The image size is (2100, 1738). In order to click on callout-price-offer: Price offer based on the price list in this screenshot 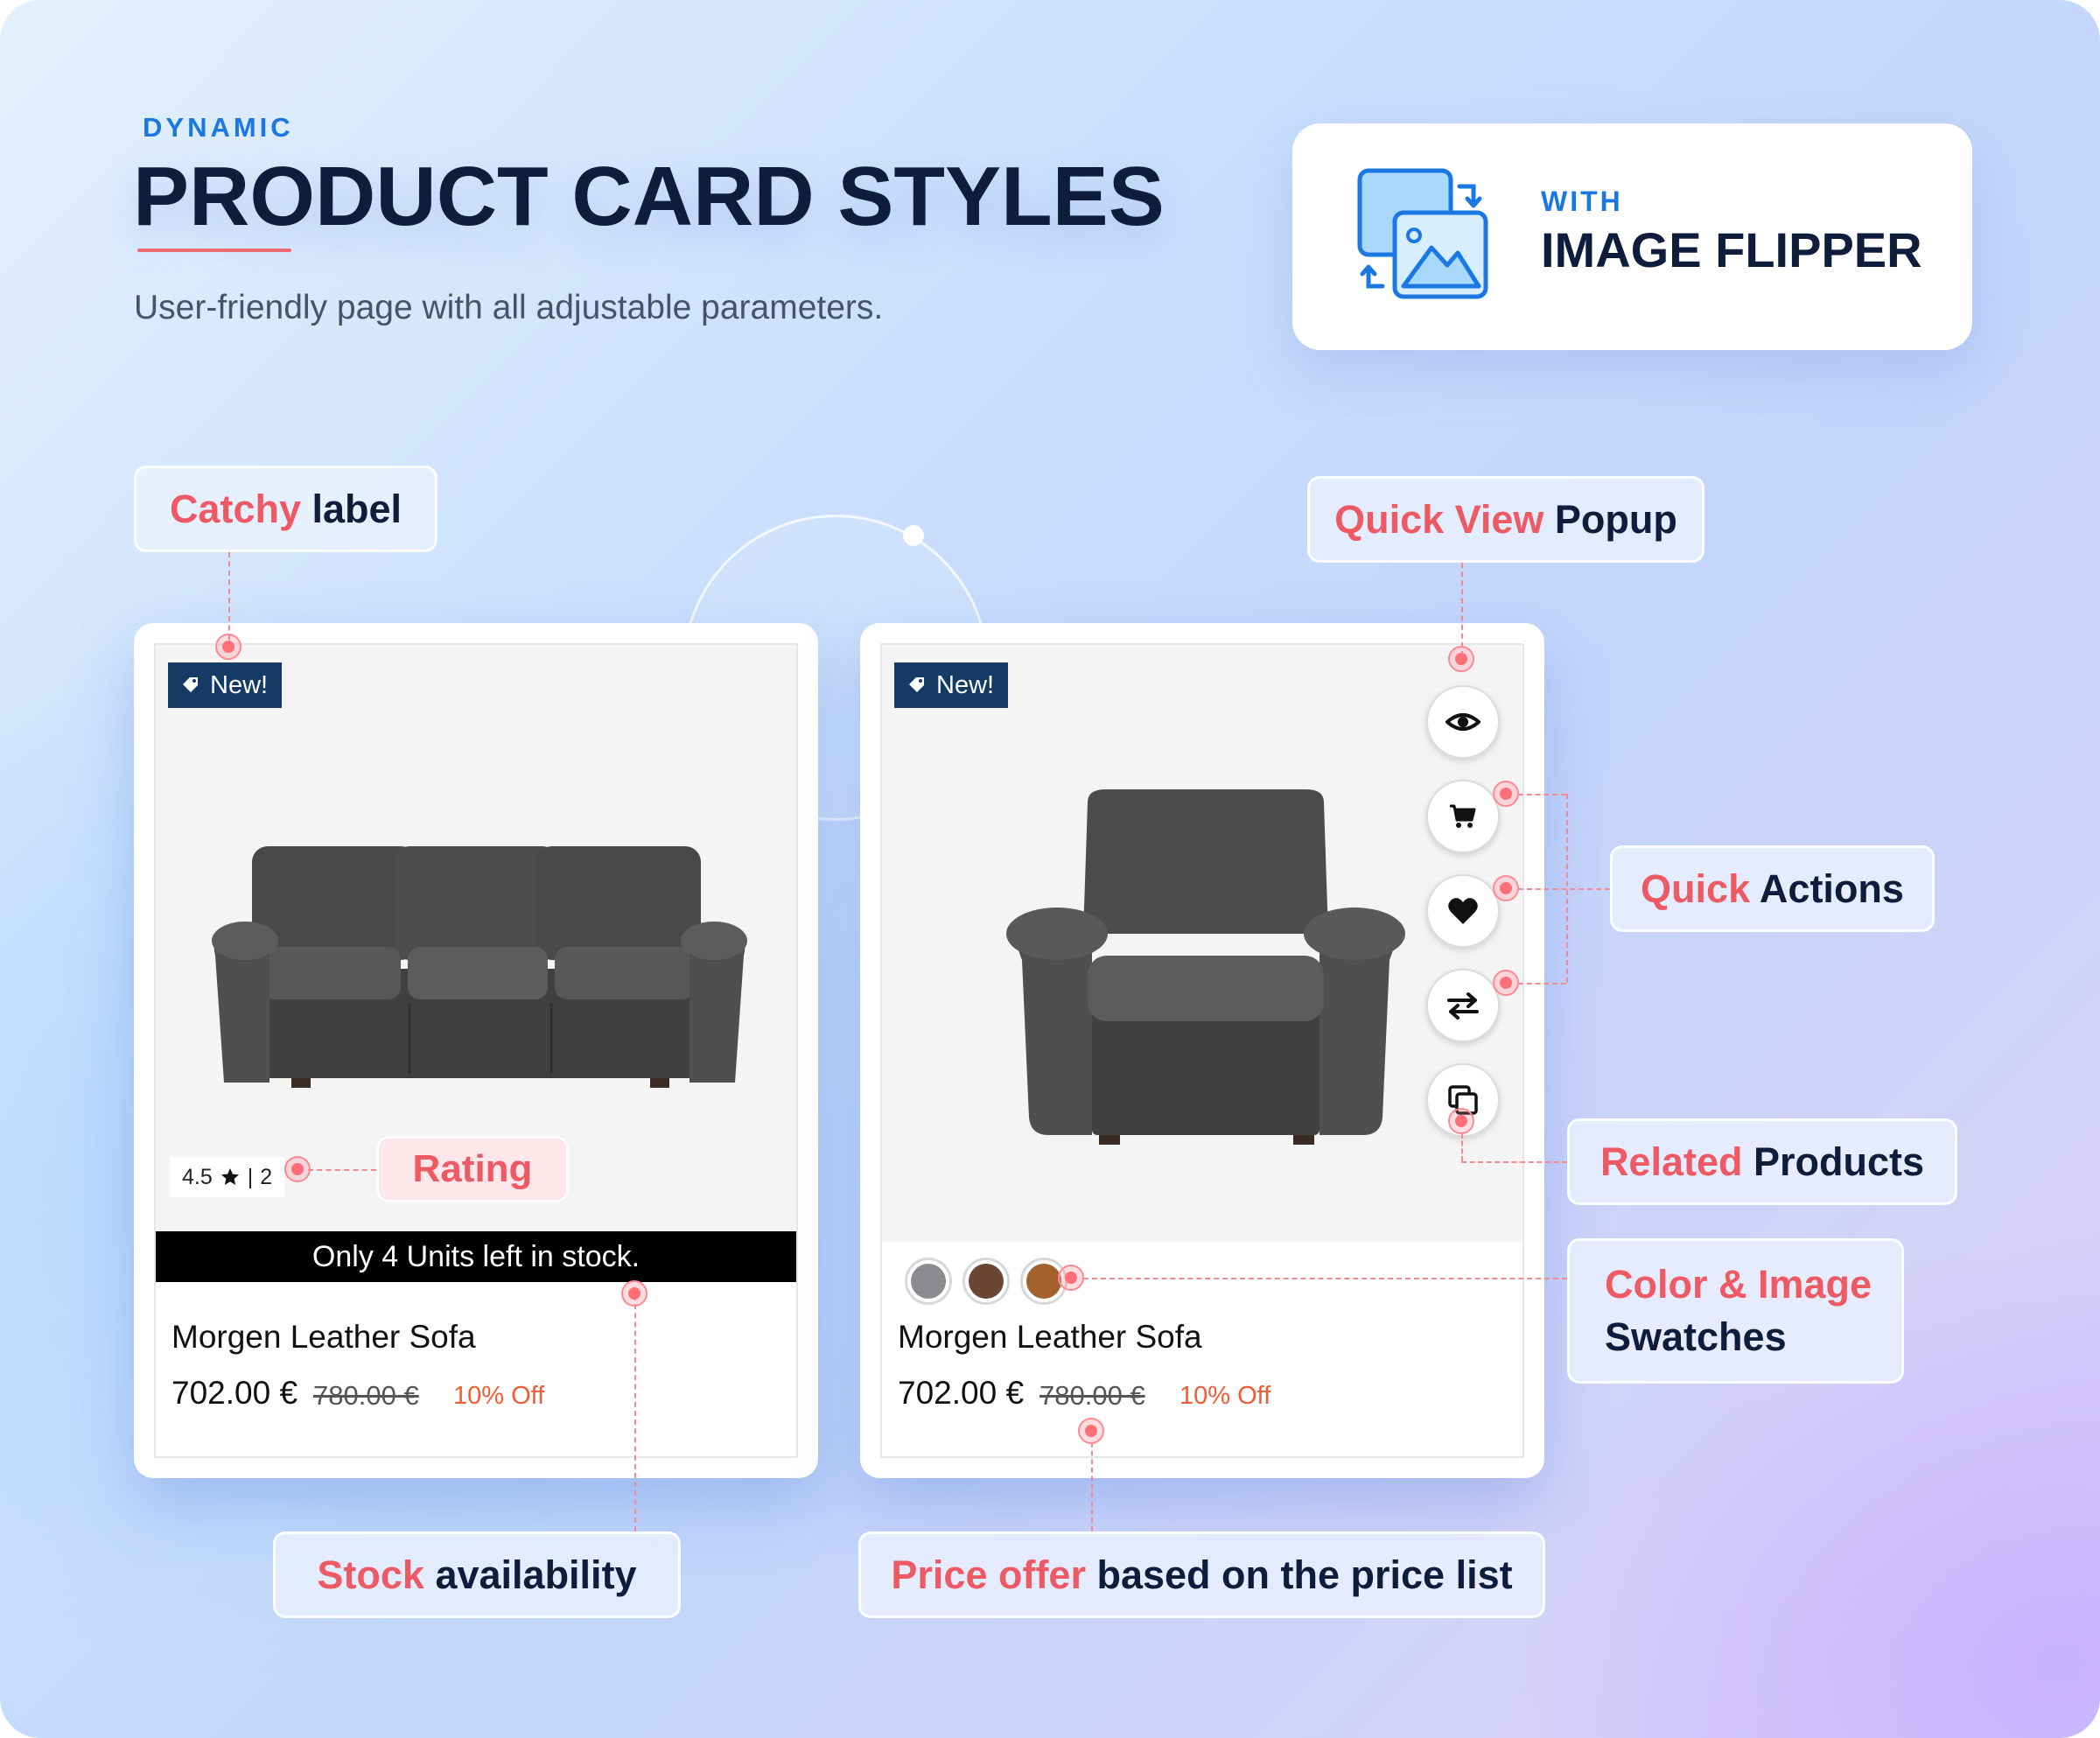, I will do `click(1201, 1574)`.